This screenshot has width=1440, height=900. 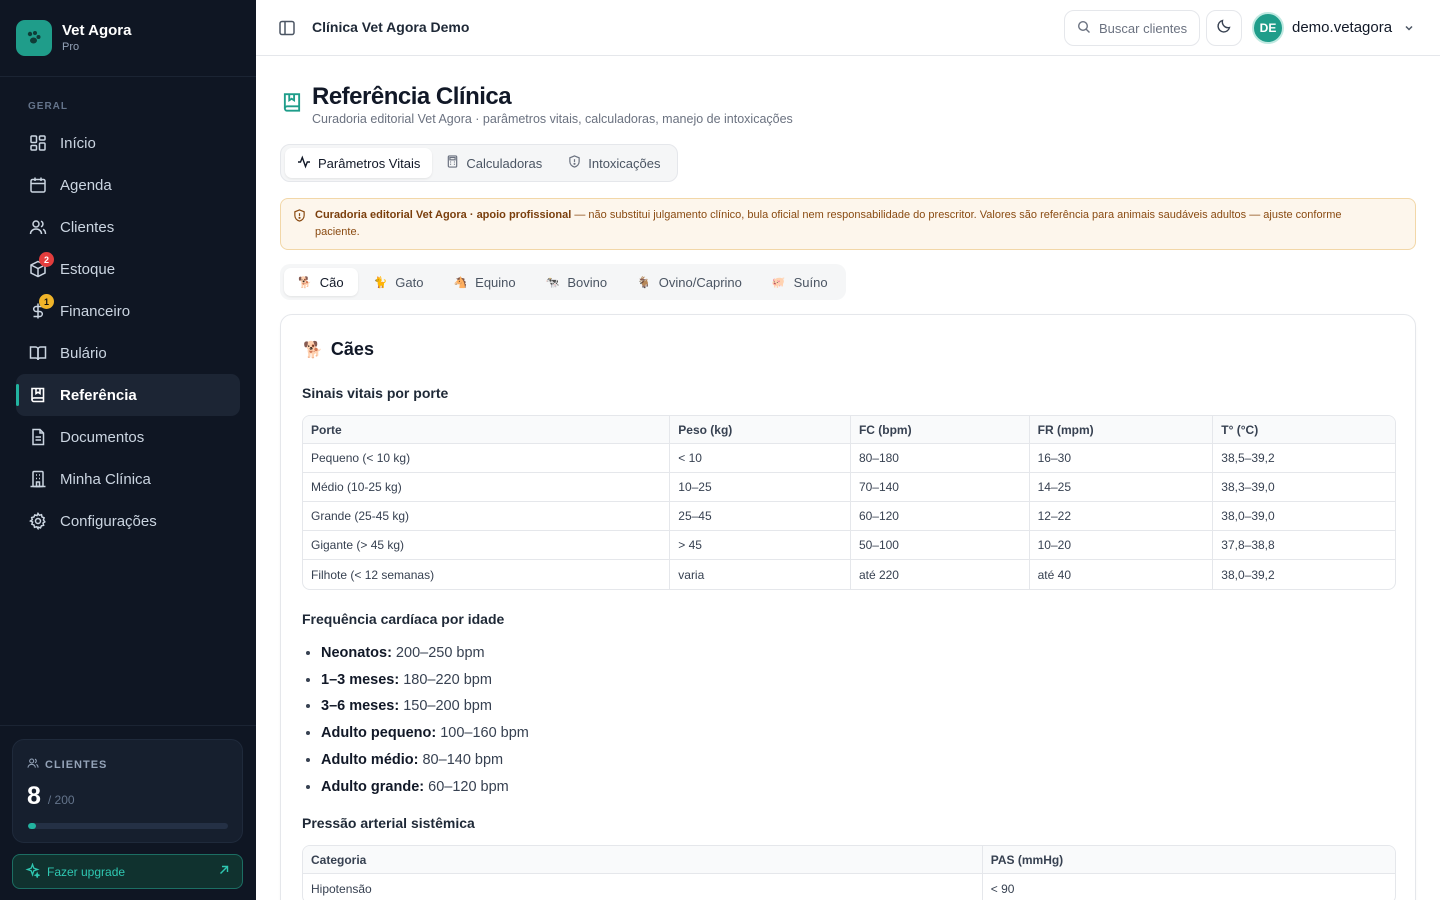 I want to click on users-icon, so click(x=33, y=764).